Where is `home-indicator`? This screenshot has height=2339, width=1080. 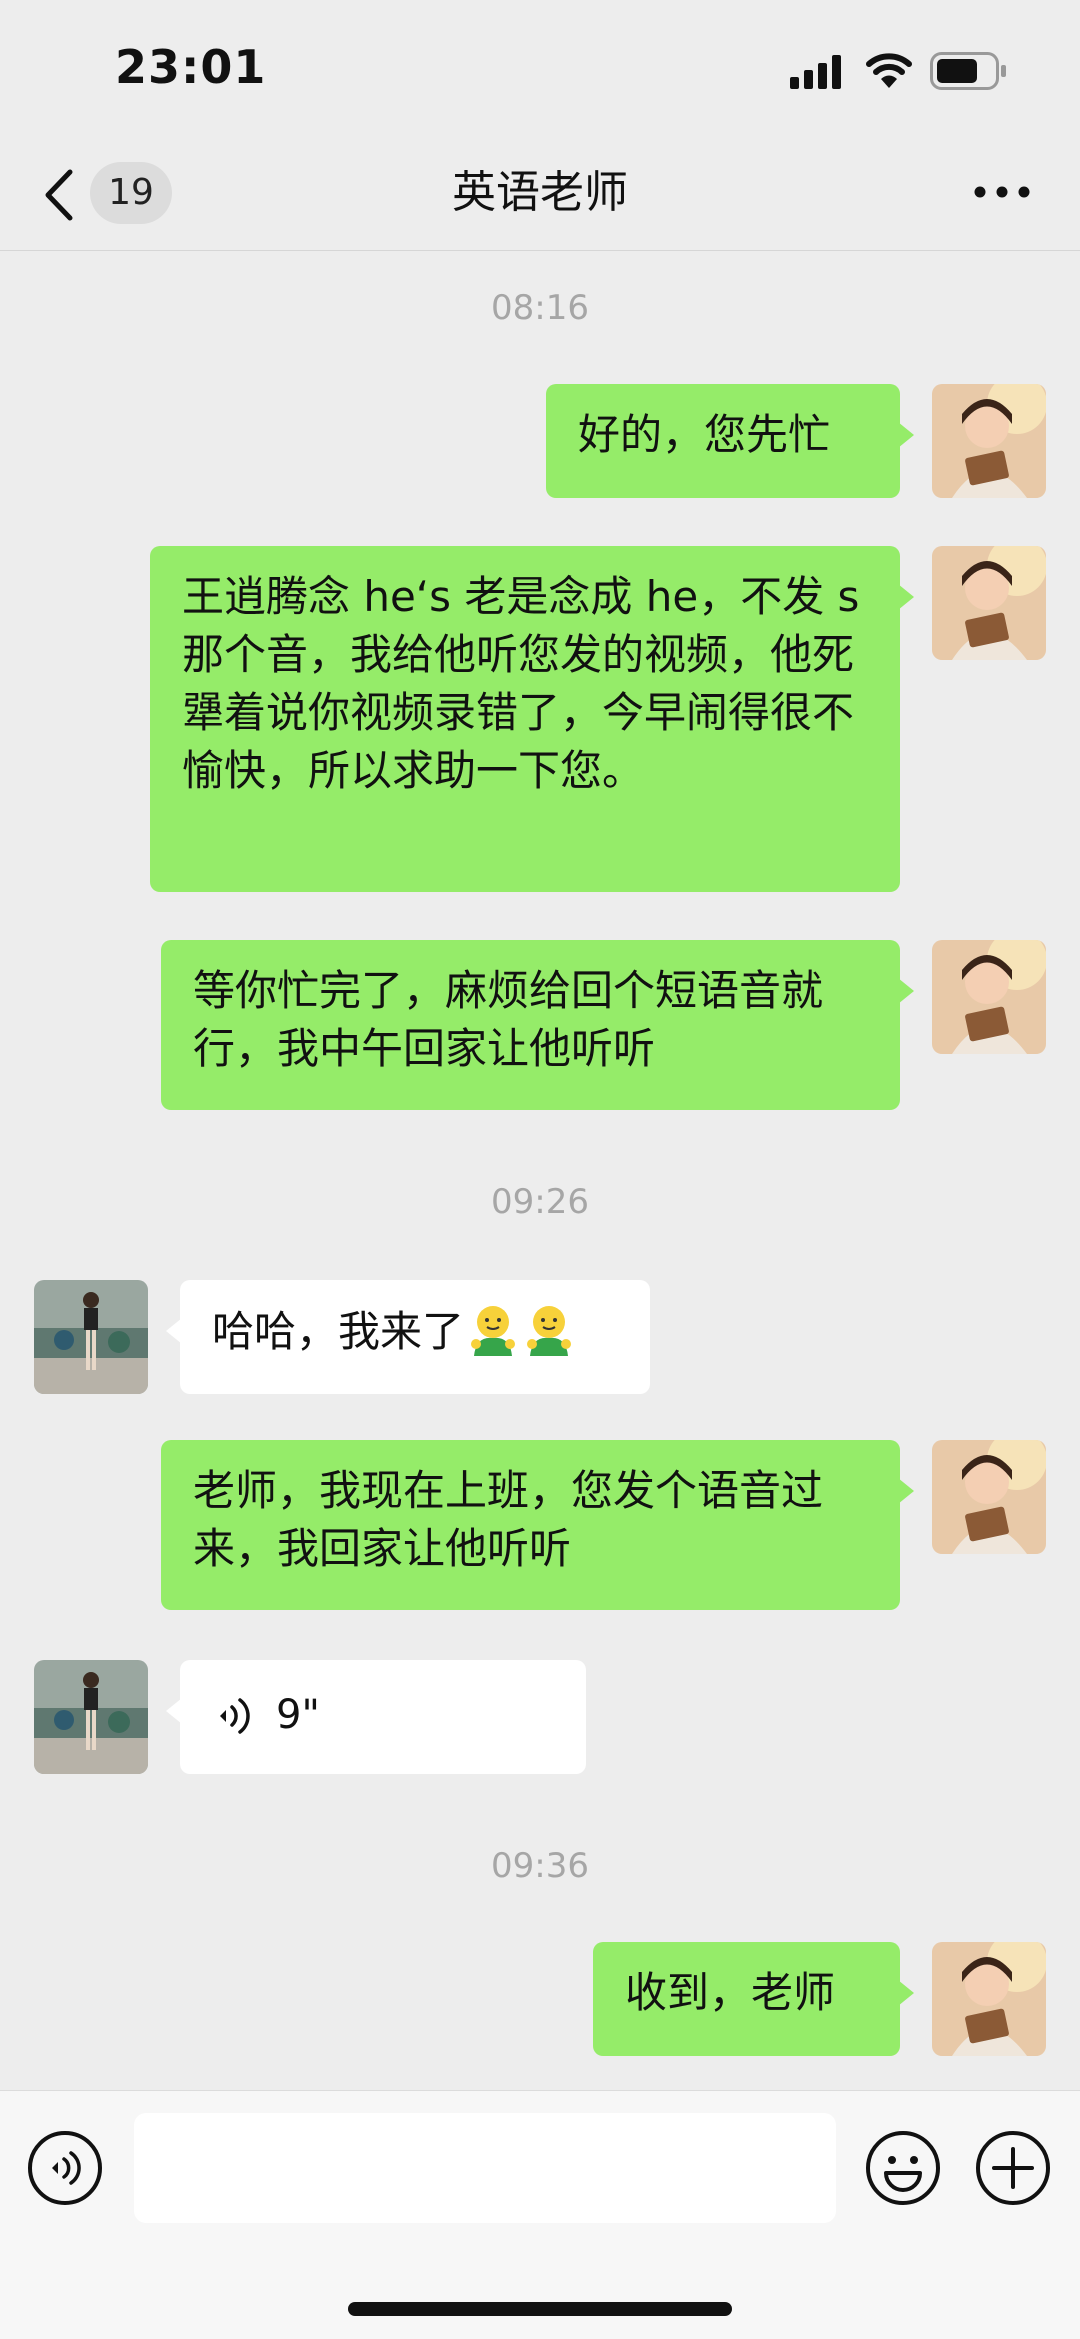
home-indicator is located at coordinates (540, 2309).